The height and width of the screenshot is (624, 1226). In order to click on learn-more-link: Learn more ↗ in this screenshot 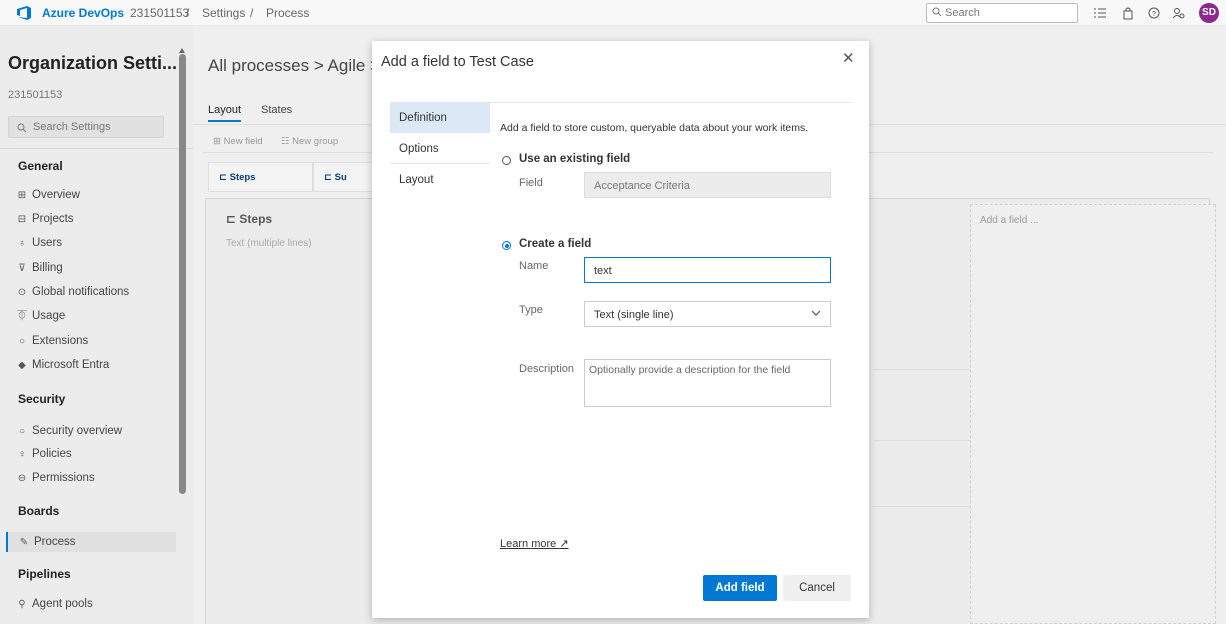, I will do `click(534, 543)`.